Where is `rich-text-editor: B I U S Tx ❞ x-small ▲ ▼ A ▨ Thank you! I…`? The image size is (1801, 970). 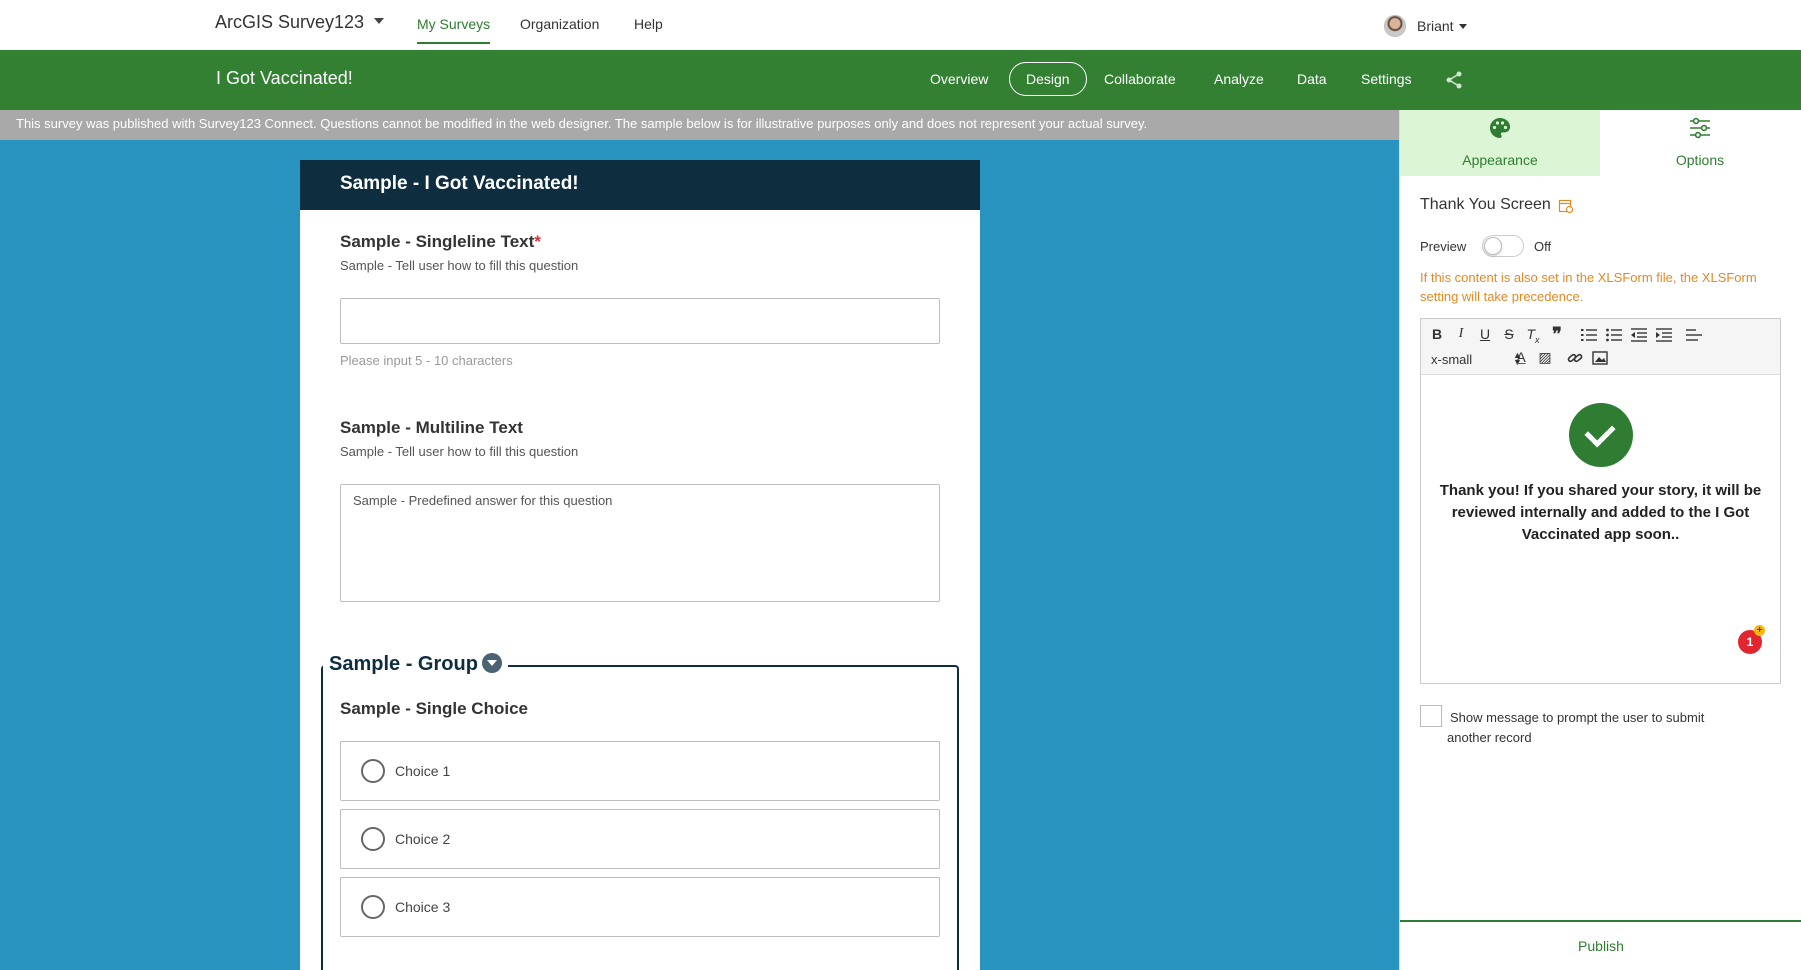
rich-text-editor: B I U S Tx ❞ x-small ▲ ▼ A ▨ Thank you! I… is located at coordinates (1600, 501).